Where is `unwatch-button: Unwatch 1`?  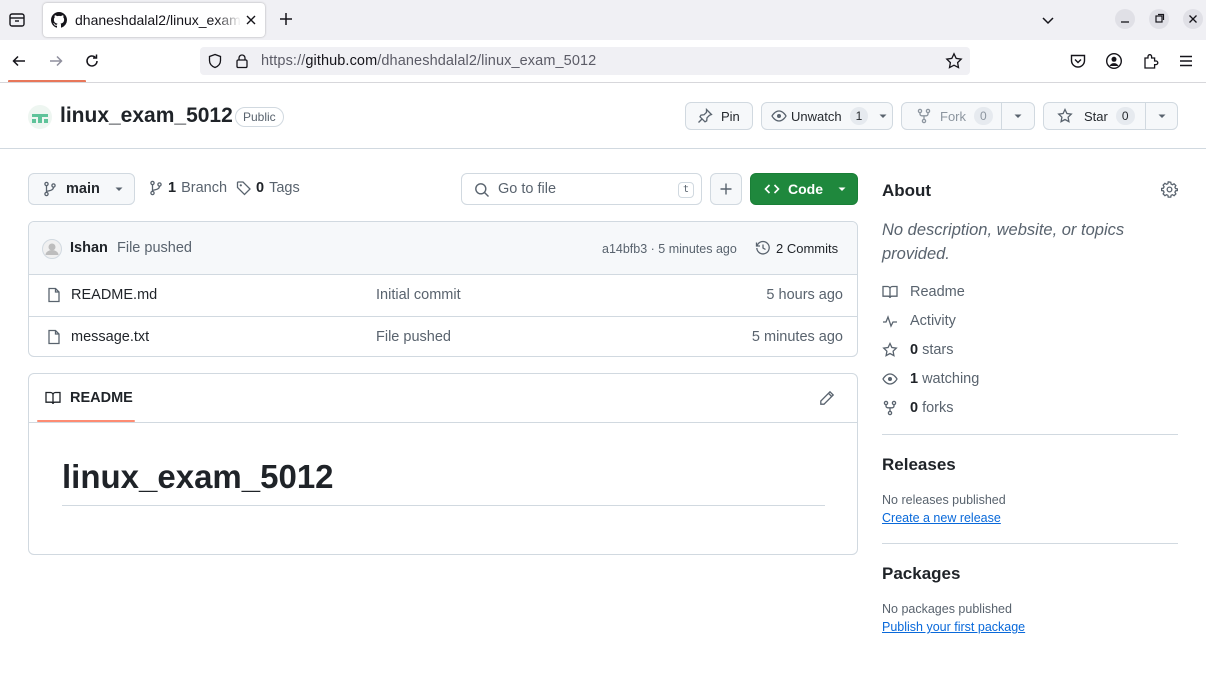 unwatch-button: Unwatch 1 is located at coordinates (827, 116).